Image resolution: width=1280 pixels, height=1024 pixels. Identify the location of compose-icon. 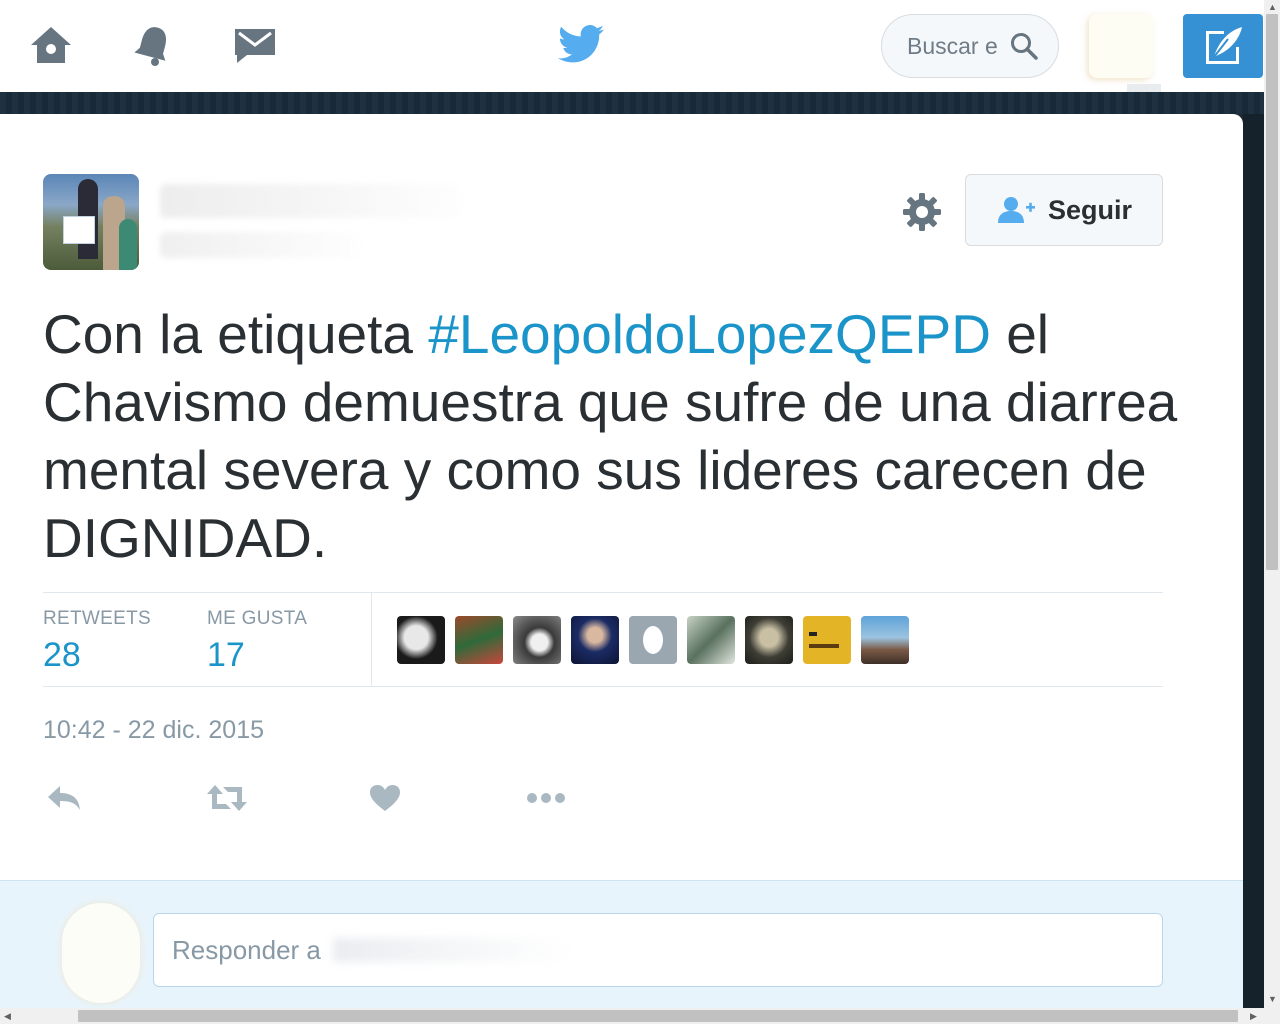
(1224, 45).